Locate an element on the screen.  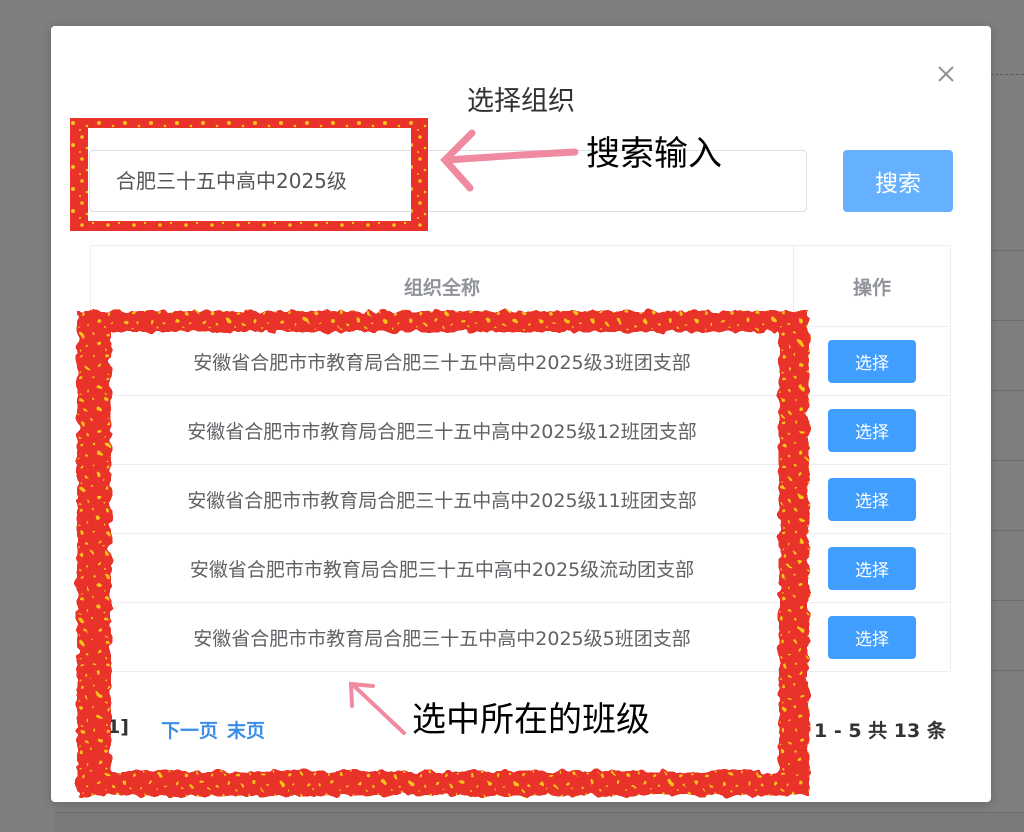
table-row: 安徽省合肥市市教育局合肥三十五中高中2025级流动团支部 选择 is located at coordinates (520, 568).